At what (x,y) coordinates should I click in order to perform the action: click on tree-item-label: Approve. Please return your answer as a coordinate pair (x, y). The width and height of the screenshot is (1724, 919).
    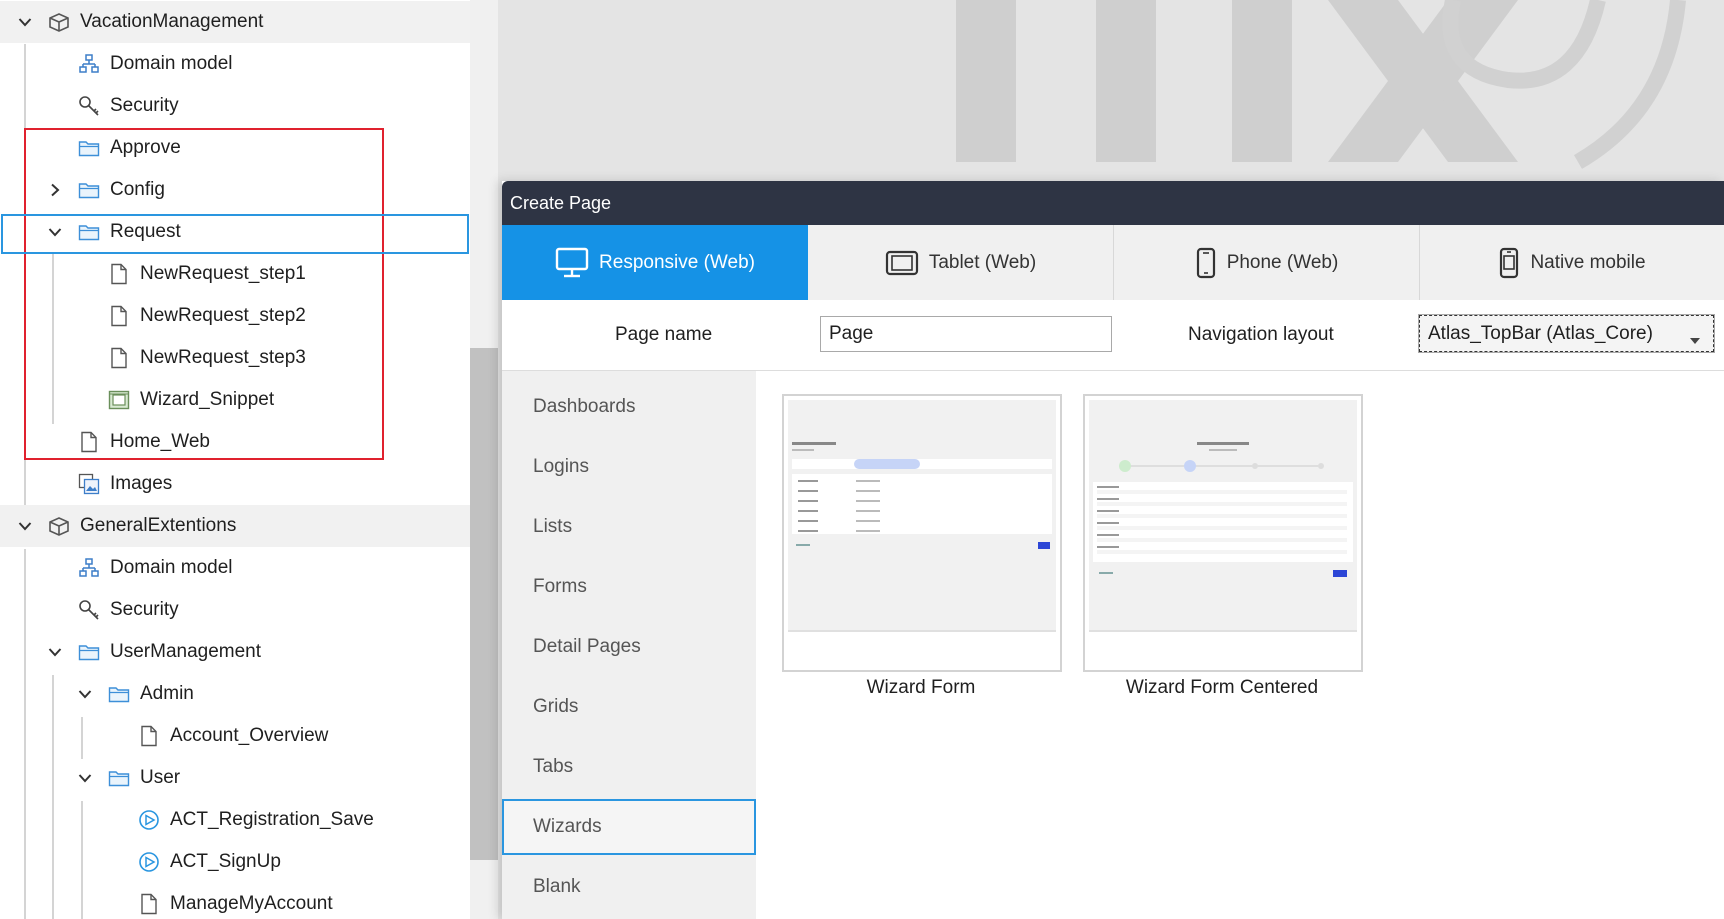
    Looking at the image, I should click on (145, 147).